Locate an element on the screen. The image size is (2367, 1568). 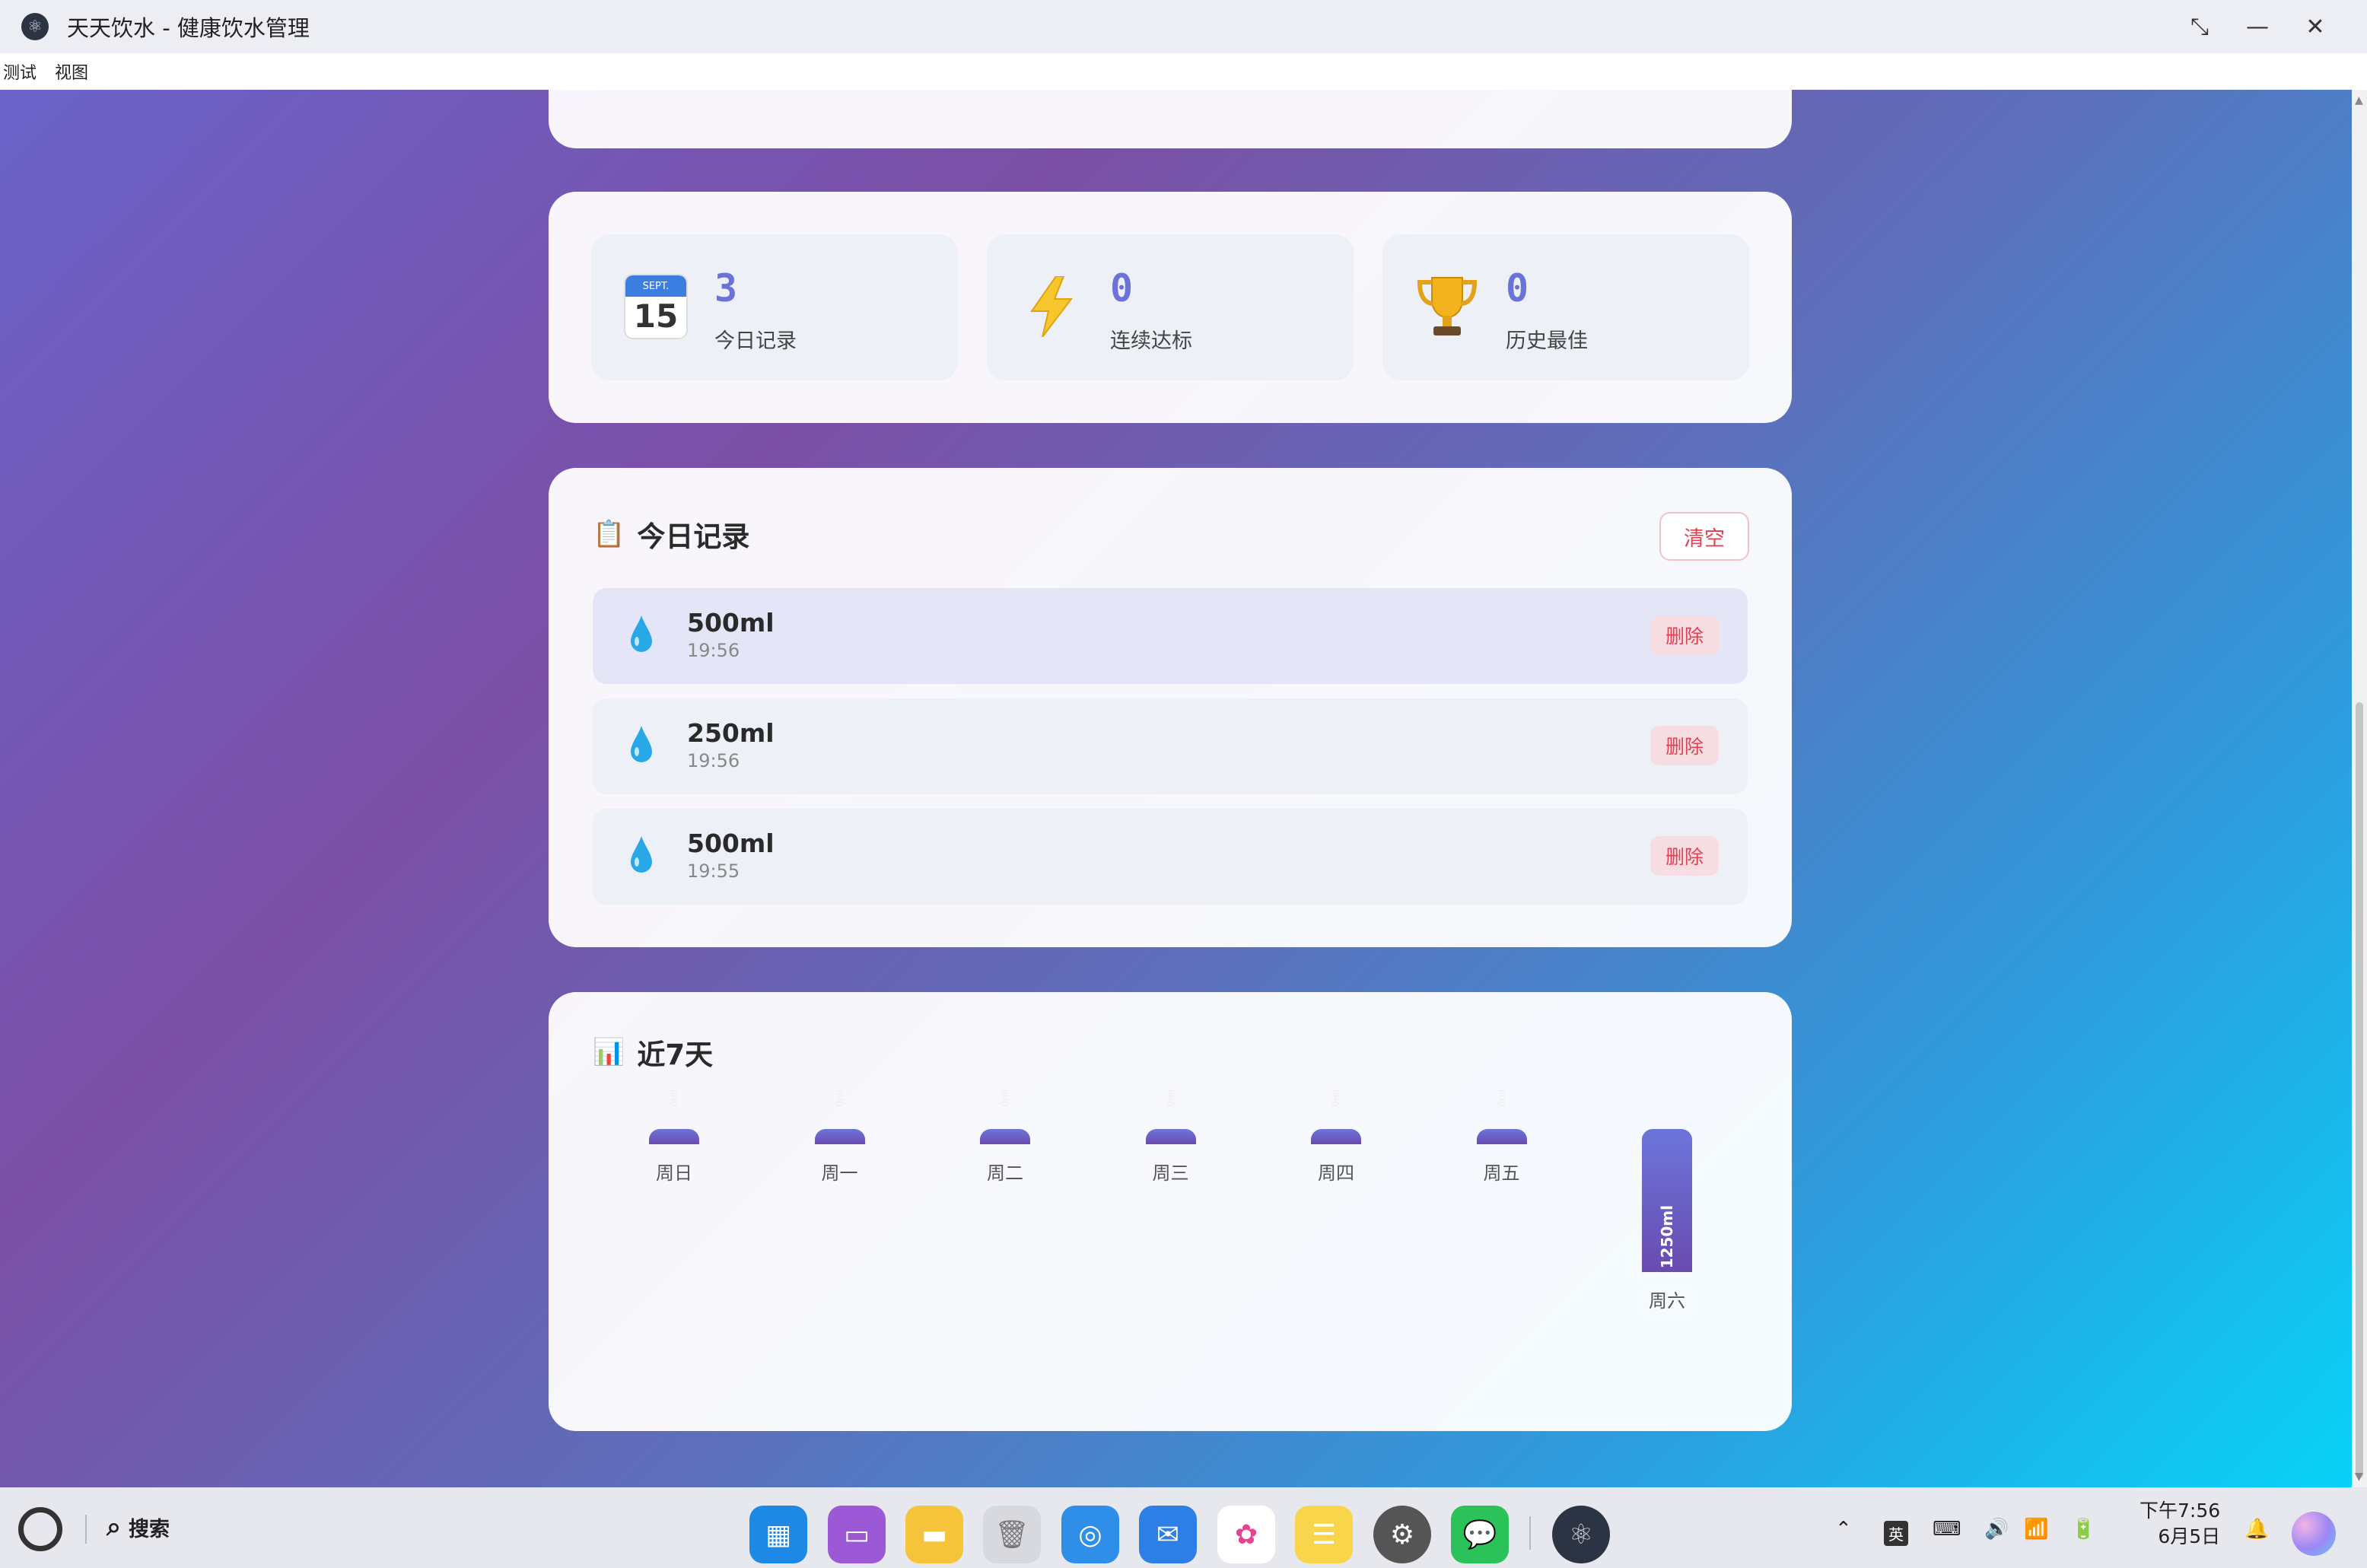
electron-app-icon: ⚛ is located at coordinates (1581, 1534).